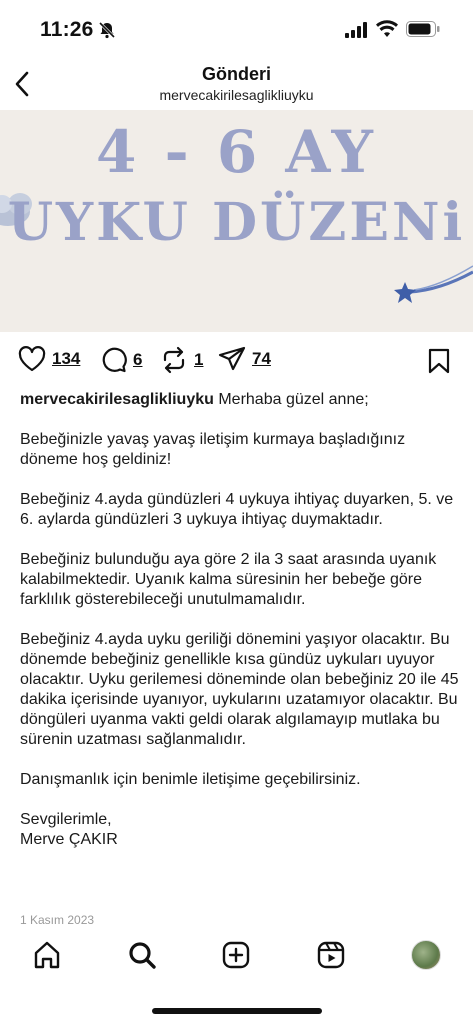  What do you see at coordinates (236, 74) in the screenshot?
I see `page-title: Gönderi` at bounding box center [236, 74].